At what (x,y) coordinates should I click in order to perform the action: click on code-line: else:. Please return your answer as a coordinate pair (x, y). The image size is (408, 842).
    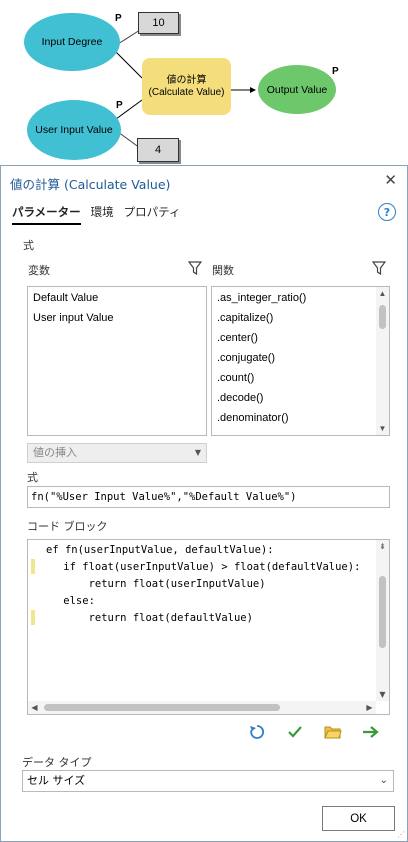
    Looking at the image, I should click on (66, 601).